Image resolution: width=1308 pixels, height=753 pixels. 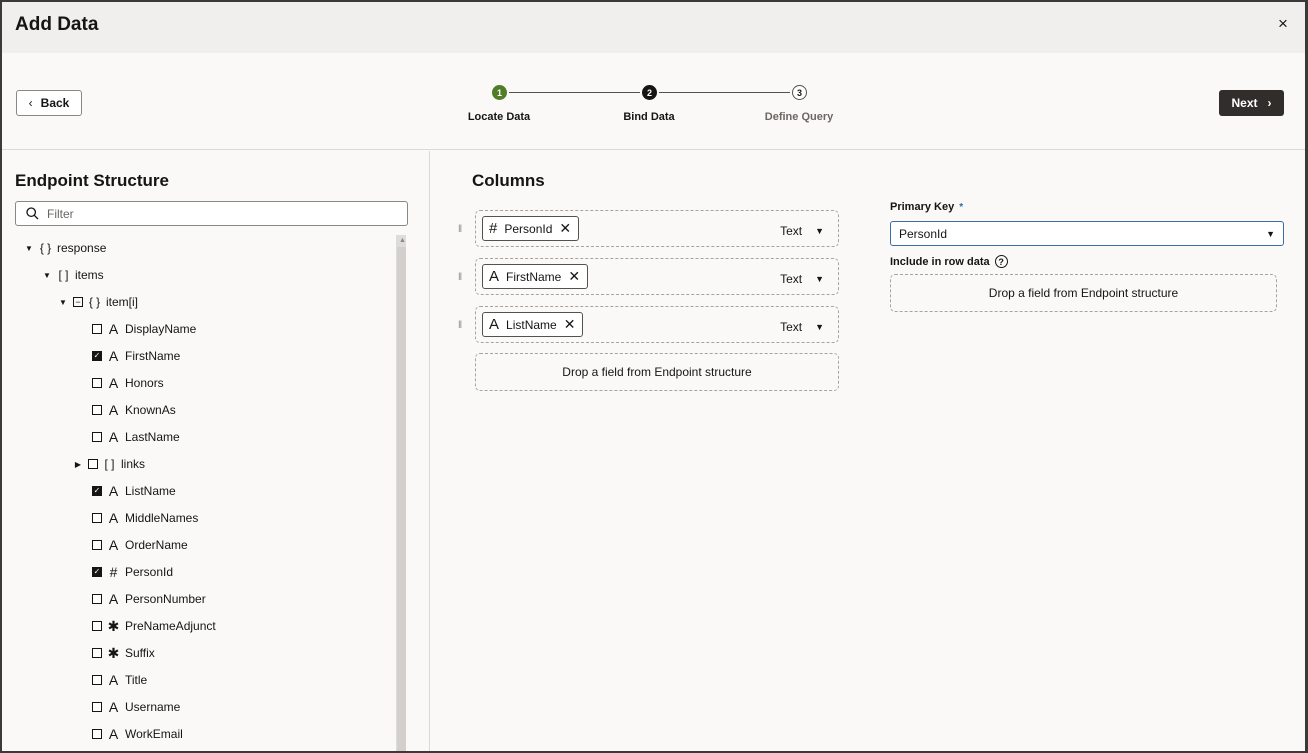 I want to click on columns-drop-zone: Drop a field from Endpoint structure, so click(x=657, y=372).